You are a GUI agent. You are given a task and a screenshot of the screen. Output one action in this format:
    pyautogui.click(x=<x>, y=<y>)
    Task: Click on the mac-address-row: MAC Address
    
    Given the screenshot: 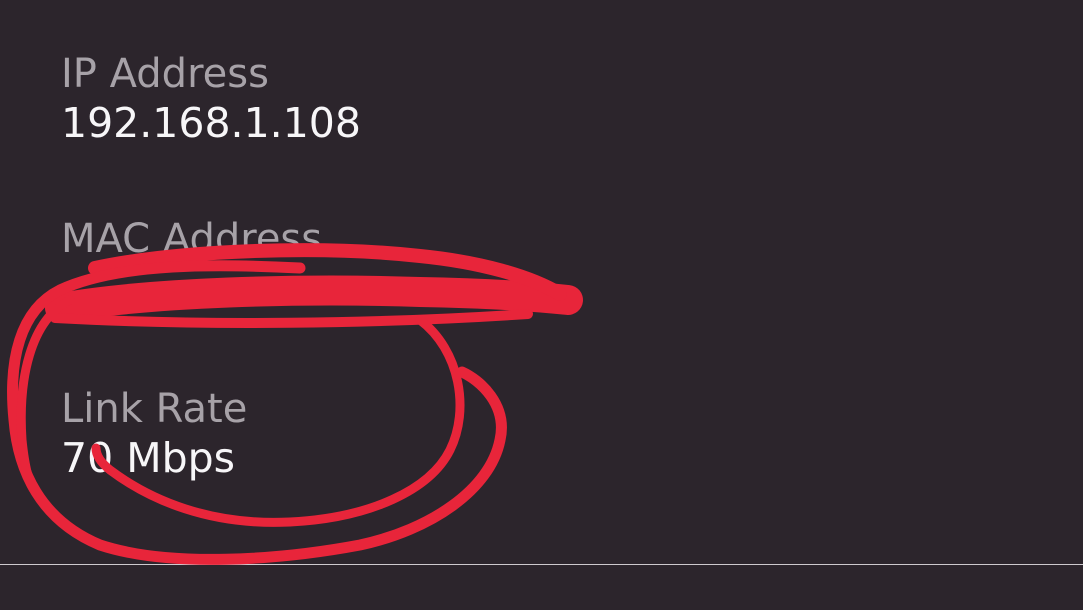 What is the action you would take?
    pyautogui.click(x=191, y=239)
    